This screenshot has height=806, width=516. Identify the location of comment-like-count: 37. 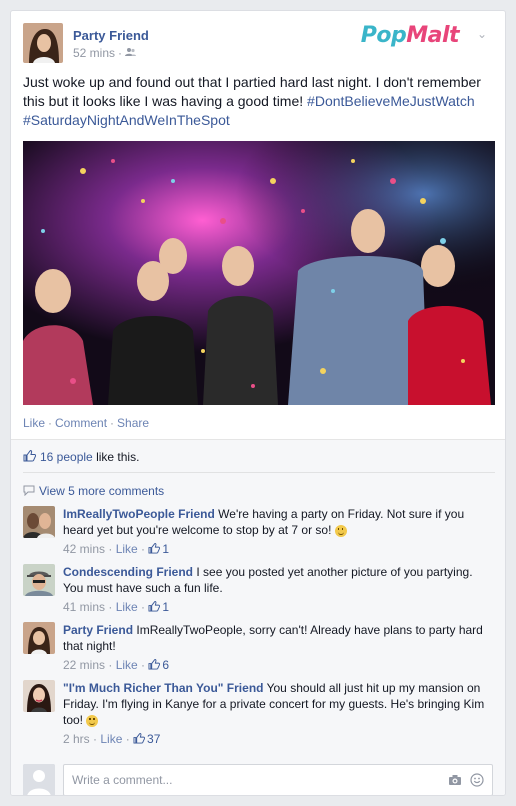
(153, 739).